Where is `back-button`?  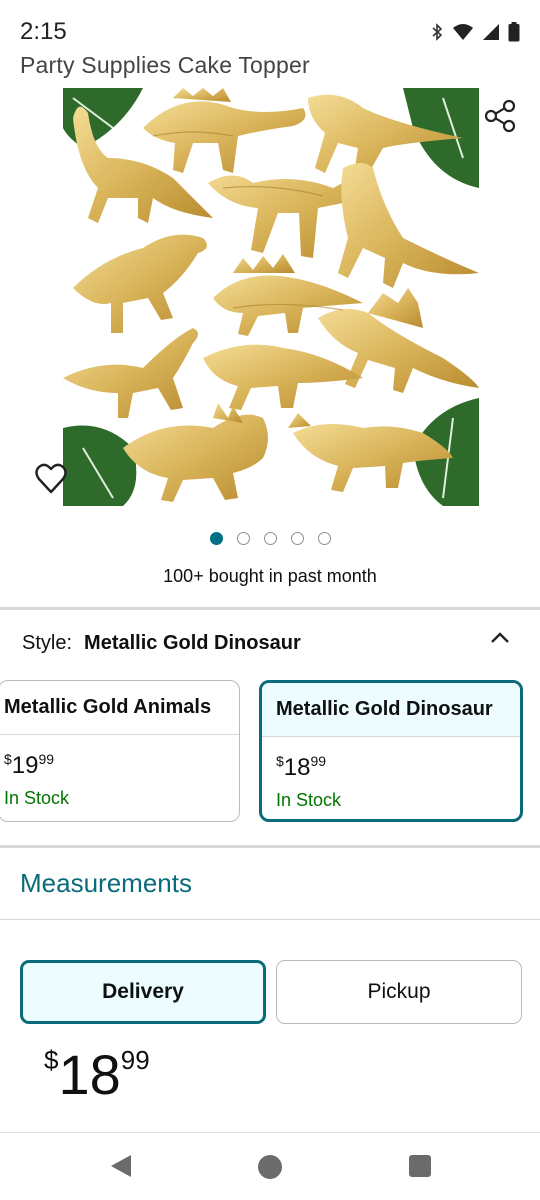 back-button is located at coordinates (121, 1168).